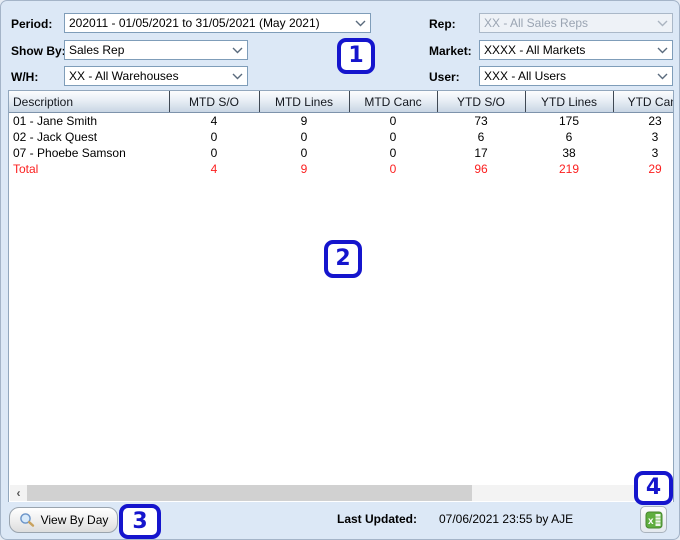  Describe the element at coordinates (26, 169) in the screenshot. I see `description-cell: Total` at that location.